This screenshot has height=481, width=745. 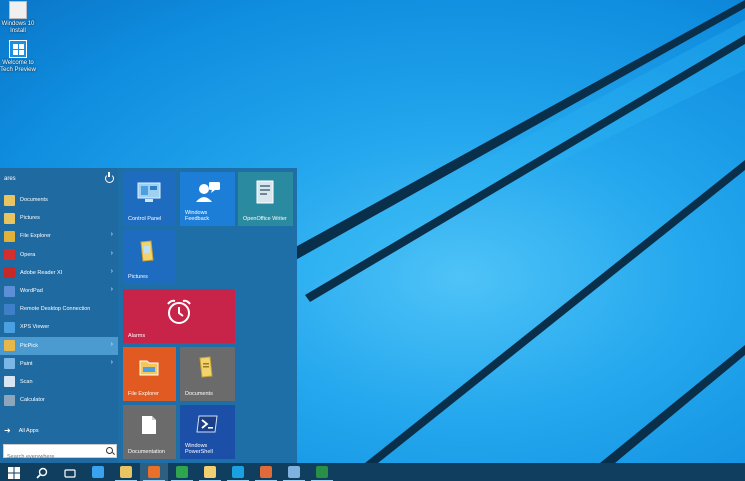 I want to click on app-list-item: Pictures, so click(x=59, y=218).